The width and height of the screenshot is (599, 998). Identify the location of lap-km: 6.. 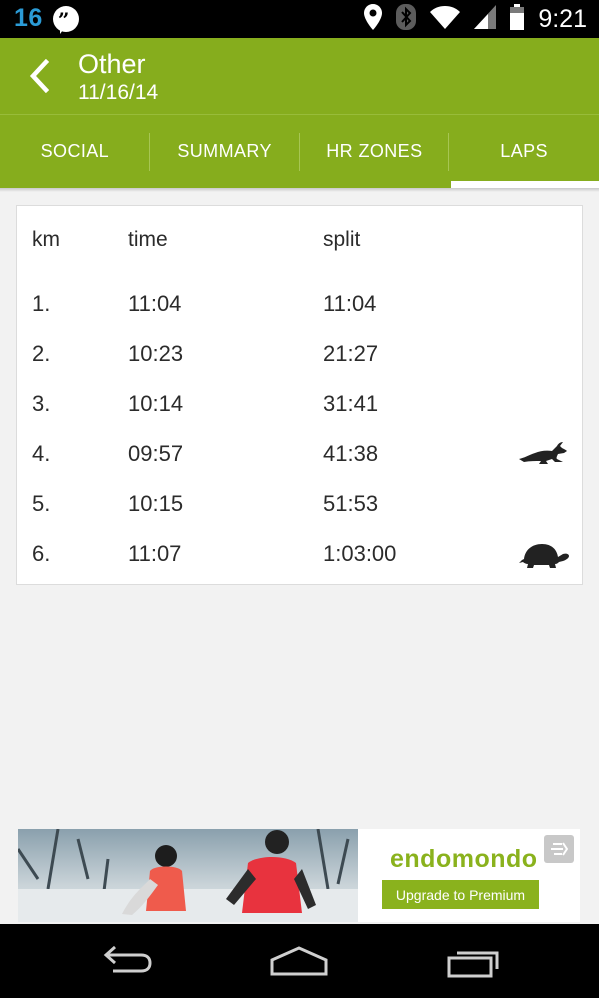
(41, 553).